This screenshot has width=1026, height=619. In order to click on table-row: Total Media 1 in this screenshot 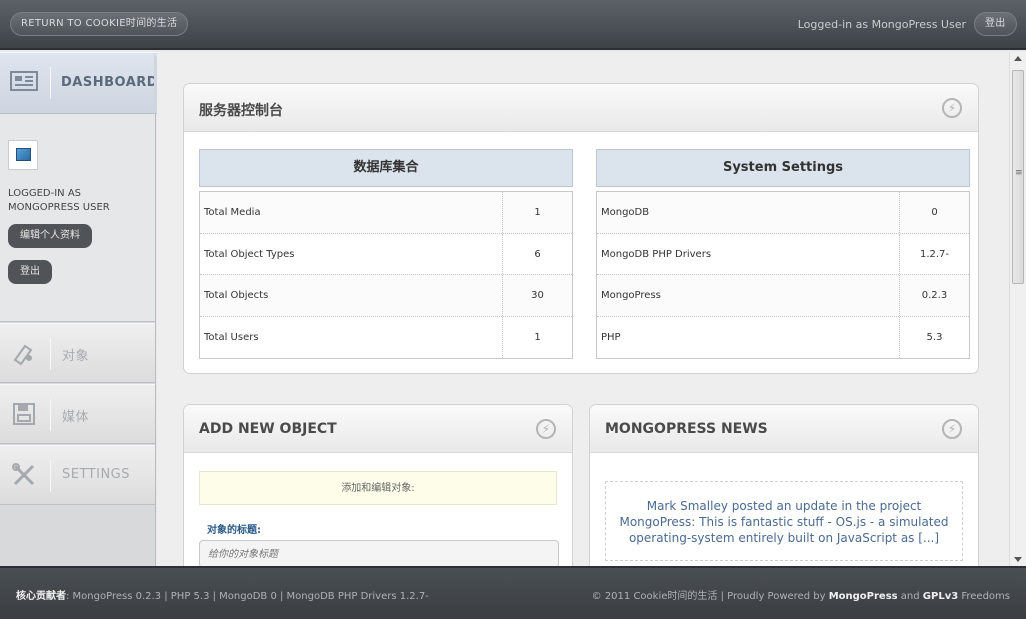, I will do `click(386, 213)`.